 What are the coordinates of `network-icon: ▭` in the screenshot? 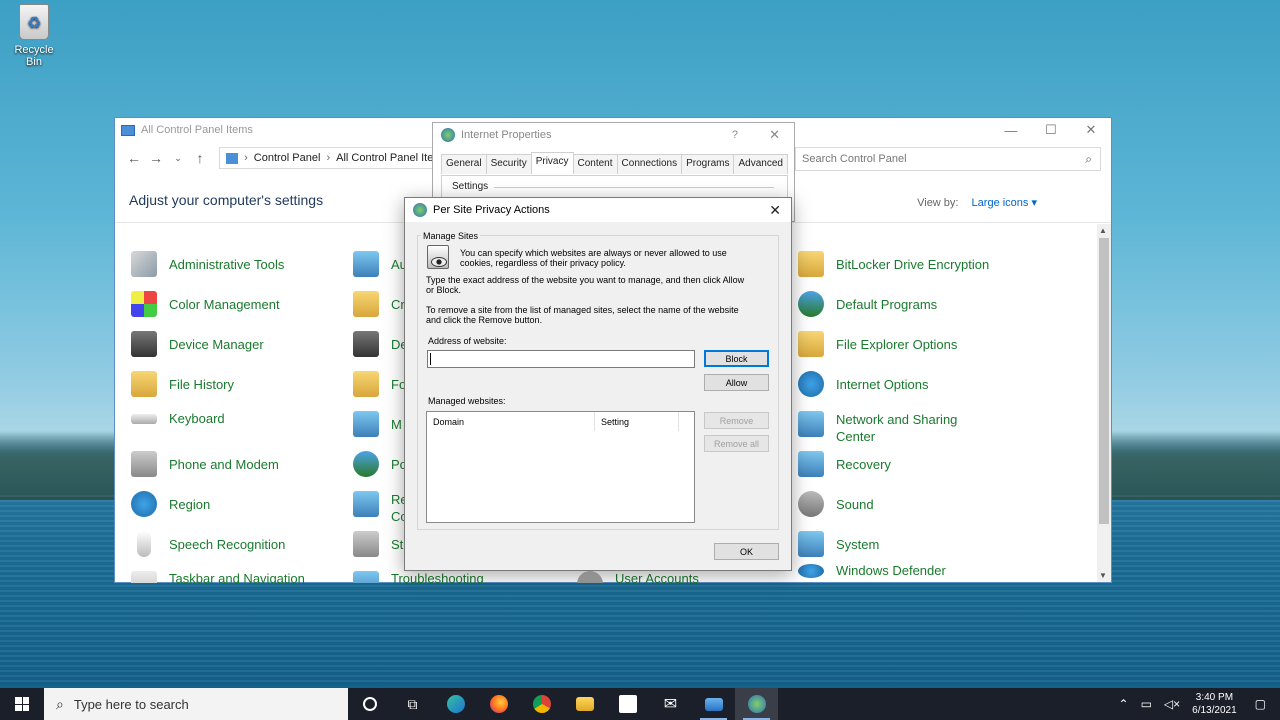 It's located at (1146, 704).